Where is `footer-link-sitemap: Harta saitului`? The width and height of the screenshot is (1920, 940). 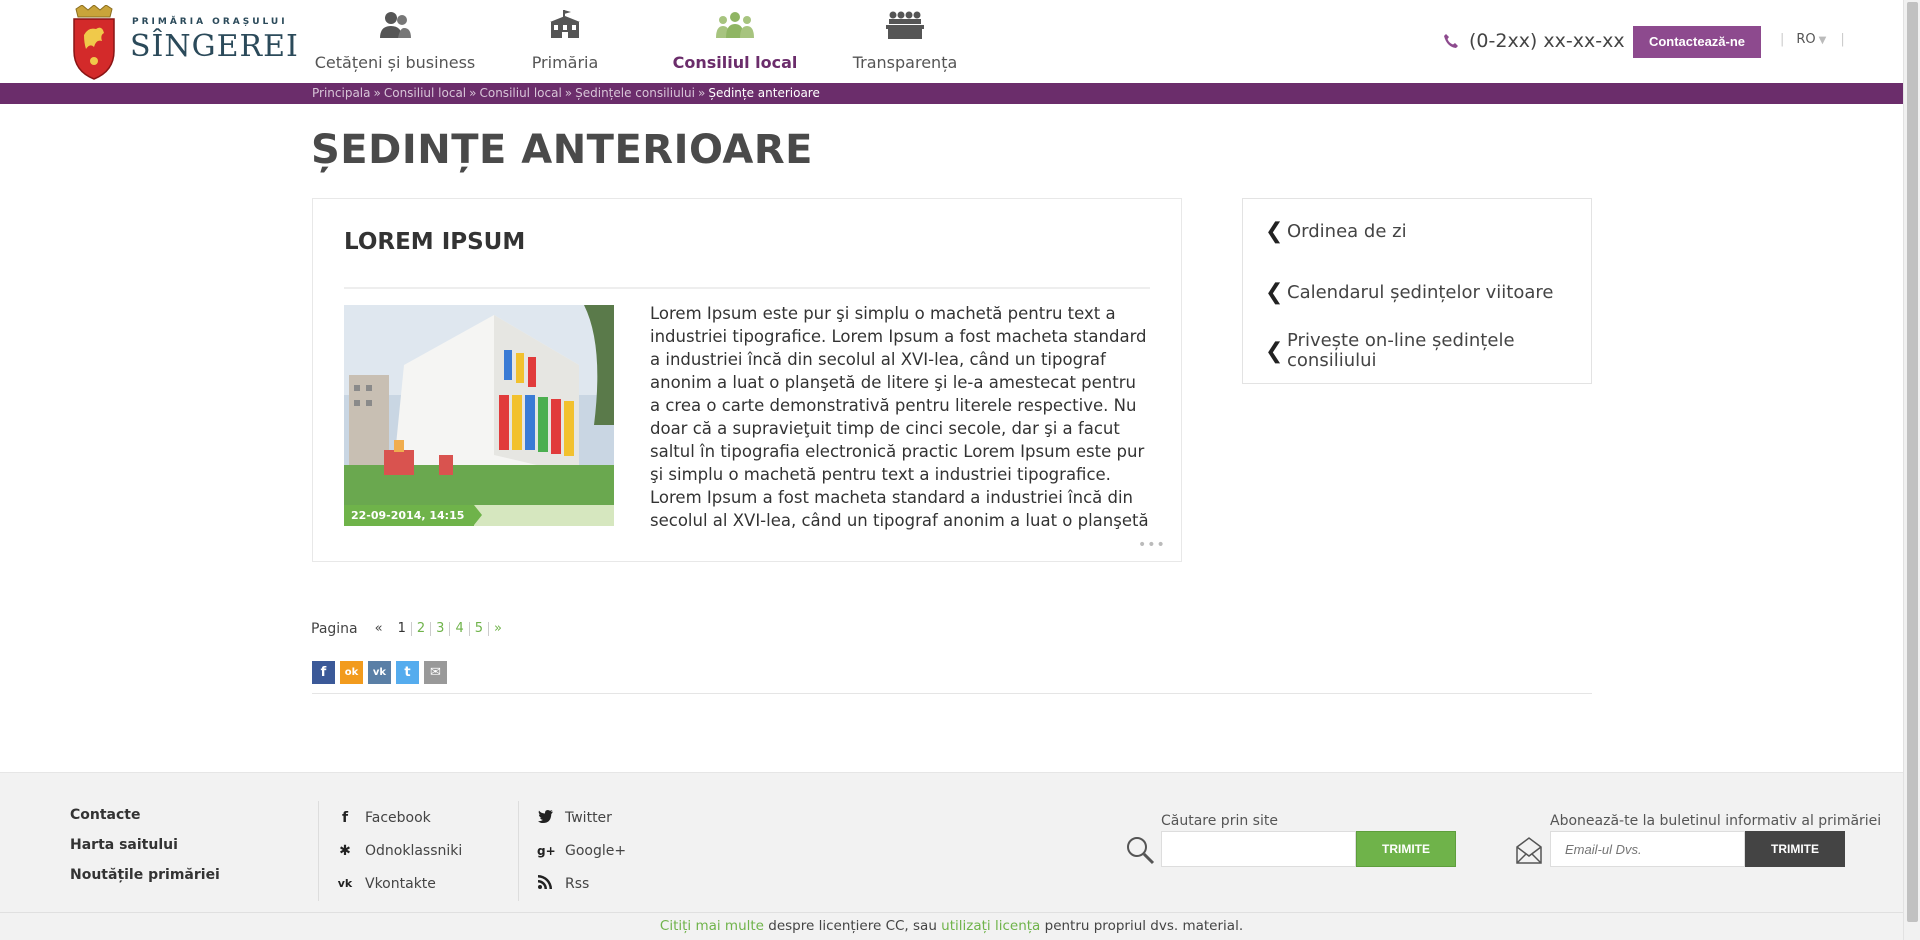 footer-link-sitemap: Harta saitului is located at coordinates (145, 845).